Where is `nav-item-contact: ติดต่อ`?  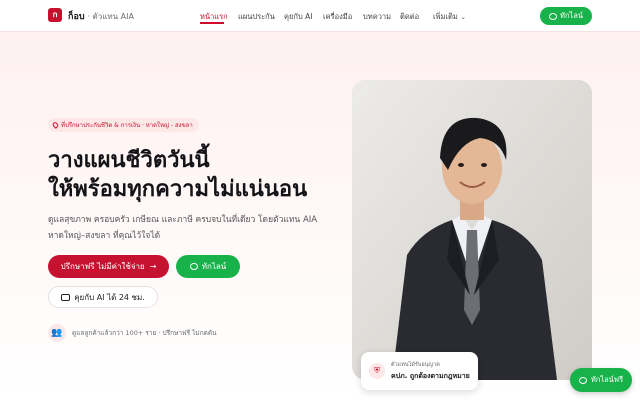
nav-item-contact: ติดต่อ is located at coordinates (409, 17).